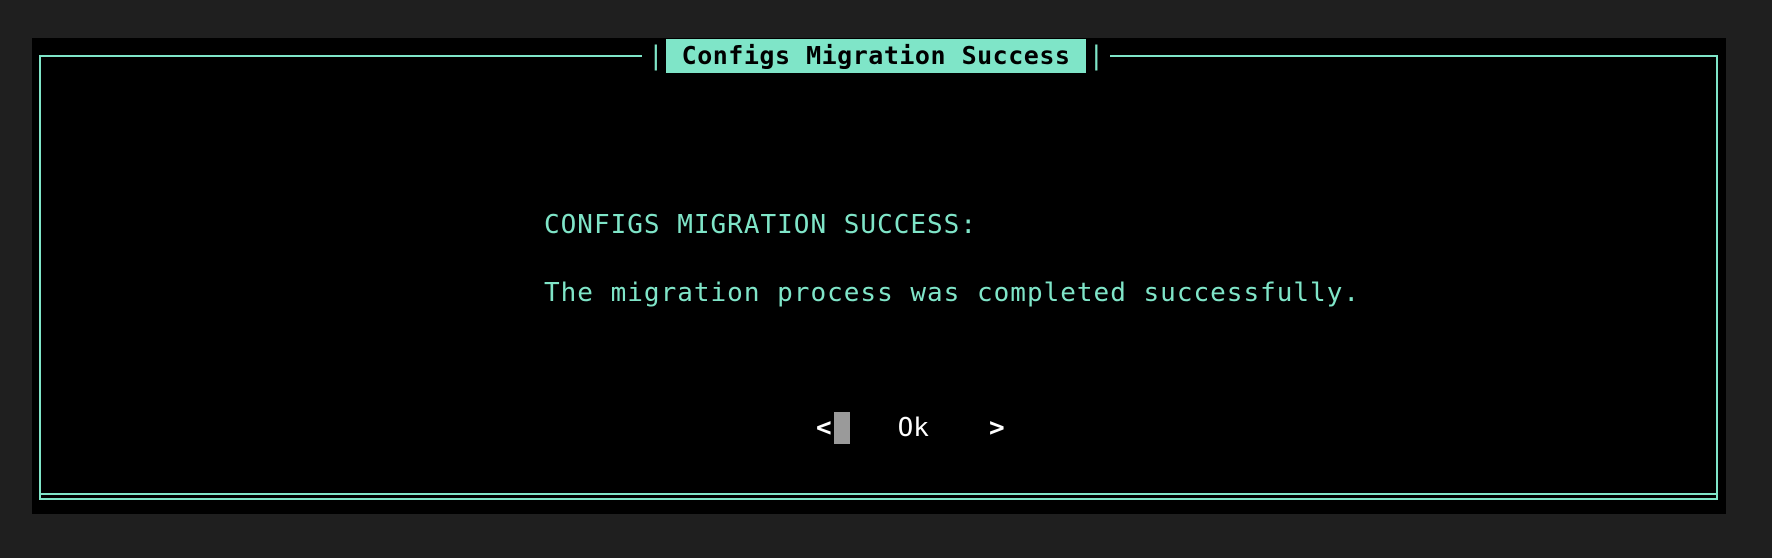 The image size is (1772, 558). Describe the element at coordinates (1096, 56) in the screenshot. I see `title-right-pipe: |` at that location.